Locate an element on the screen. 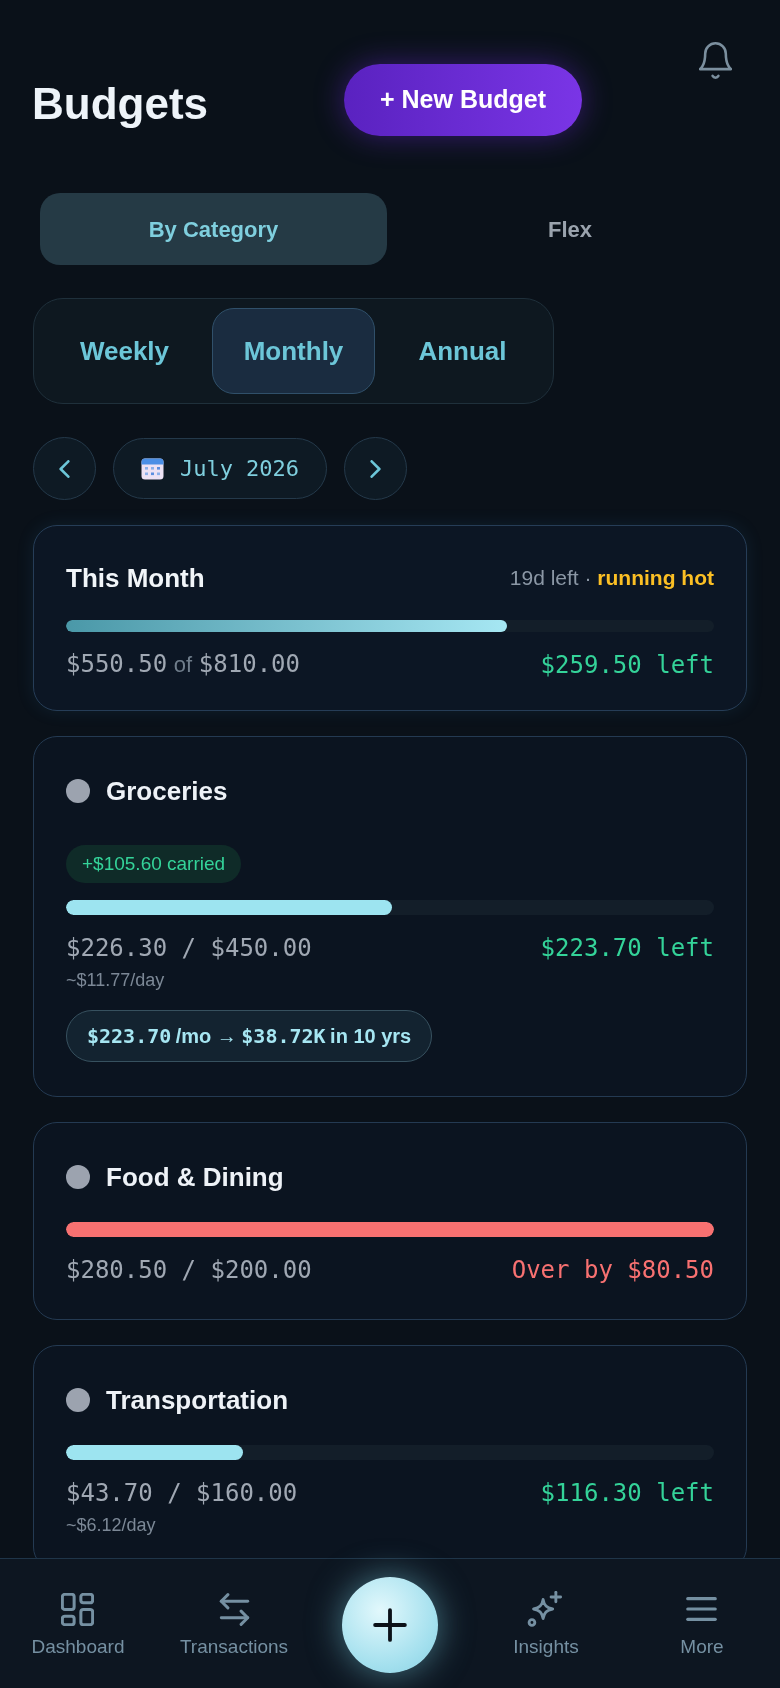 Image resolution: width=780 pixels, height=1688 pixels. period-tab: Weekly is located at coordinates (124, 351).